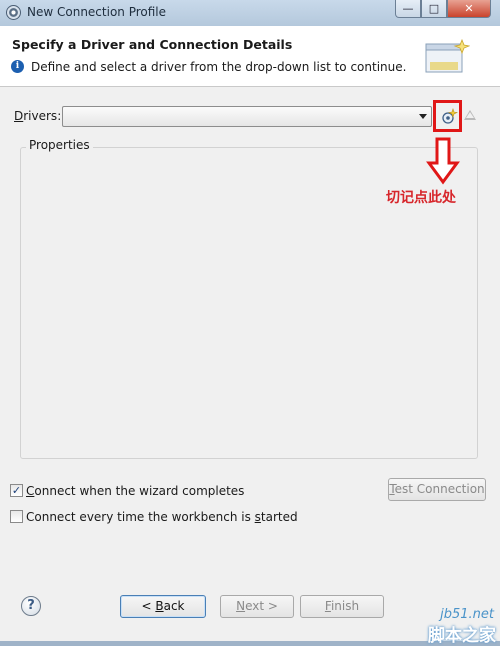 The height and width of the screenshot is (646, 500). Describe the element at coordinates (408, 9) in the screenshot. I see `minimize-button: —` at that location.